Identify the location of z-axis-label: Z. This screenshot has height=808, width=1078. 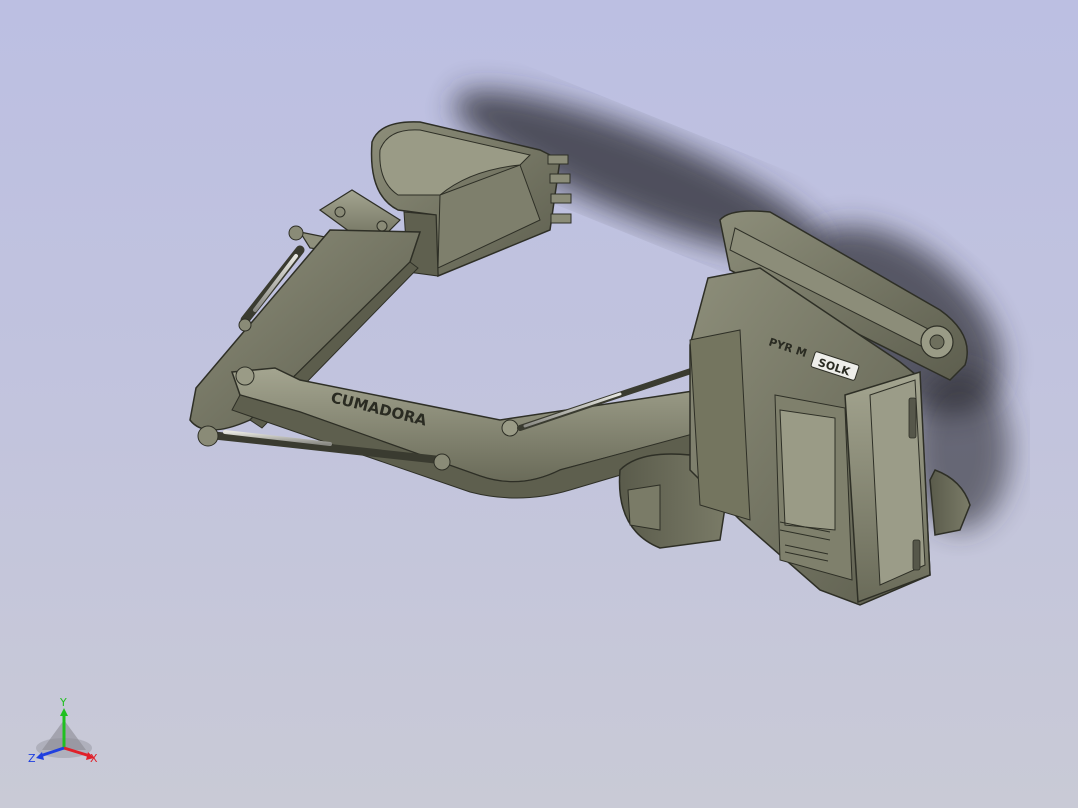
(32, 758).